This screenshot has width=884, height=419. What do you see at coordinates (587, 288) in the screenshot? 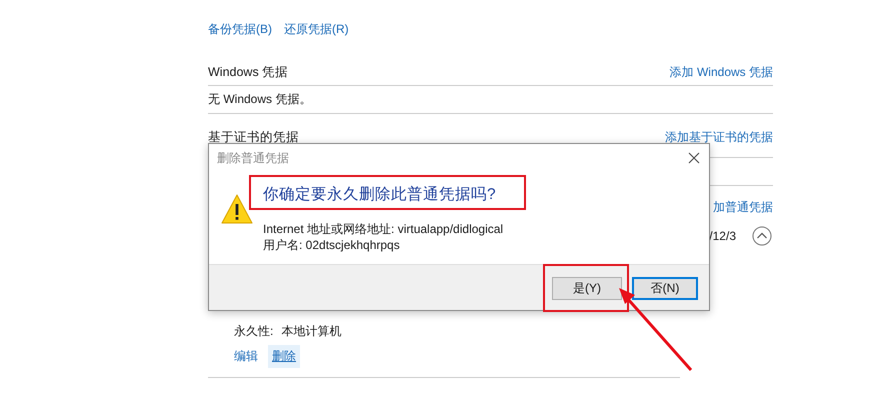
I see `dialog-button: 是(Y)` at bounding box center [587, 288].